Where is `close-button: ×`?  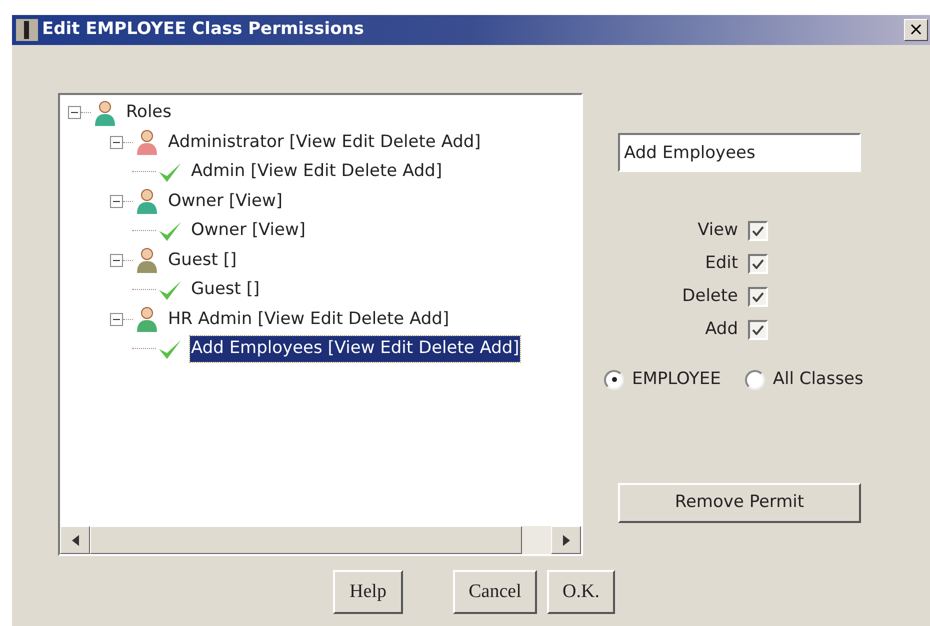
close-button: × is located at coordinates (916, 30).